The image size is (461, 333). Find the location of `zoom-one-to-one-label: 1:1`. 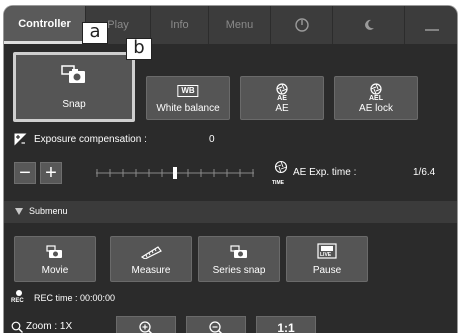

zoom-one-to-one-label: 1:1 is located at coordinates (286, 327).